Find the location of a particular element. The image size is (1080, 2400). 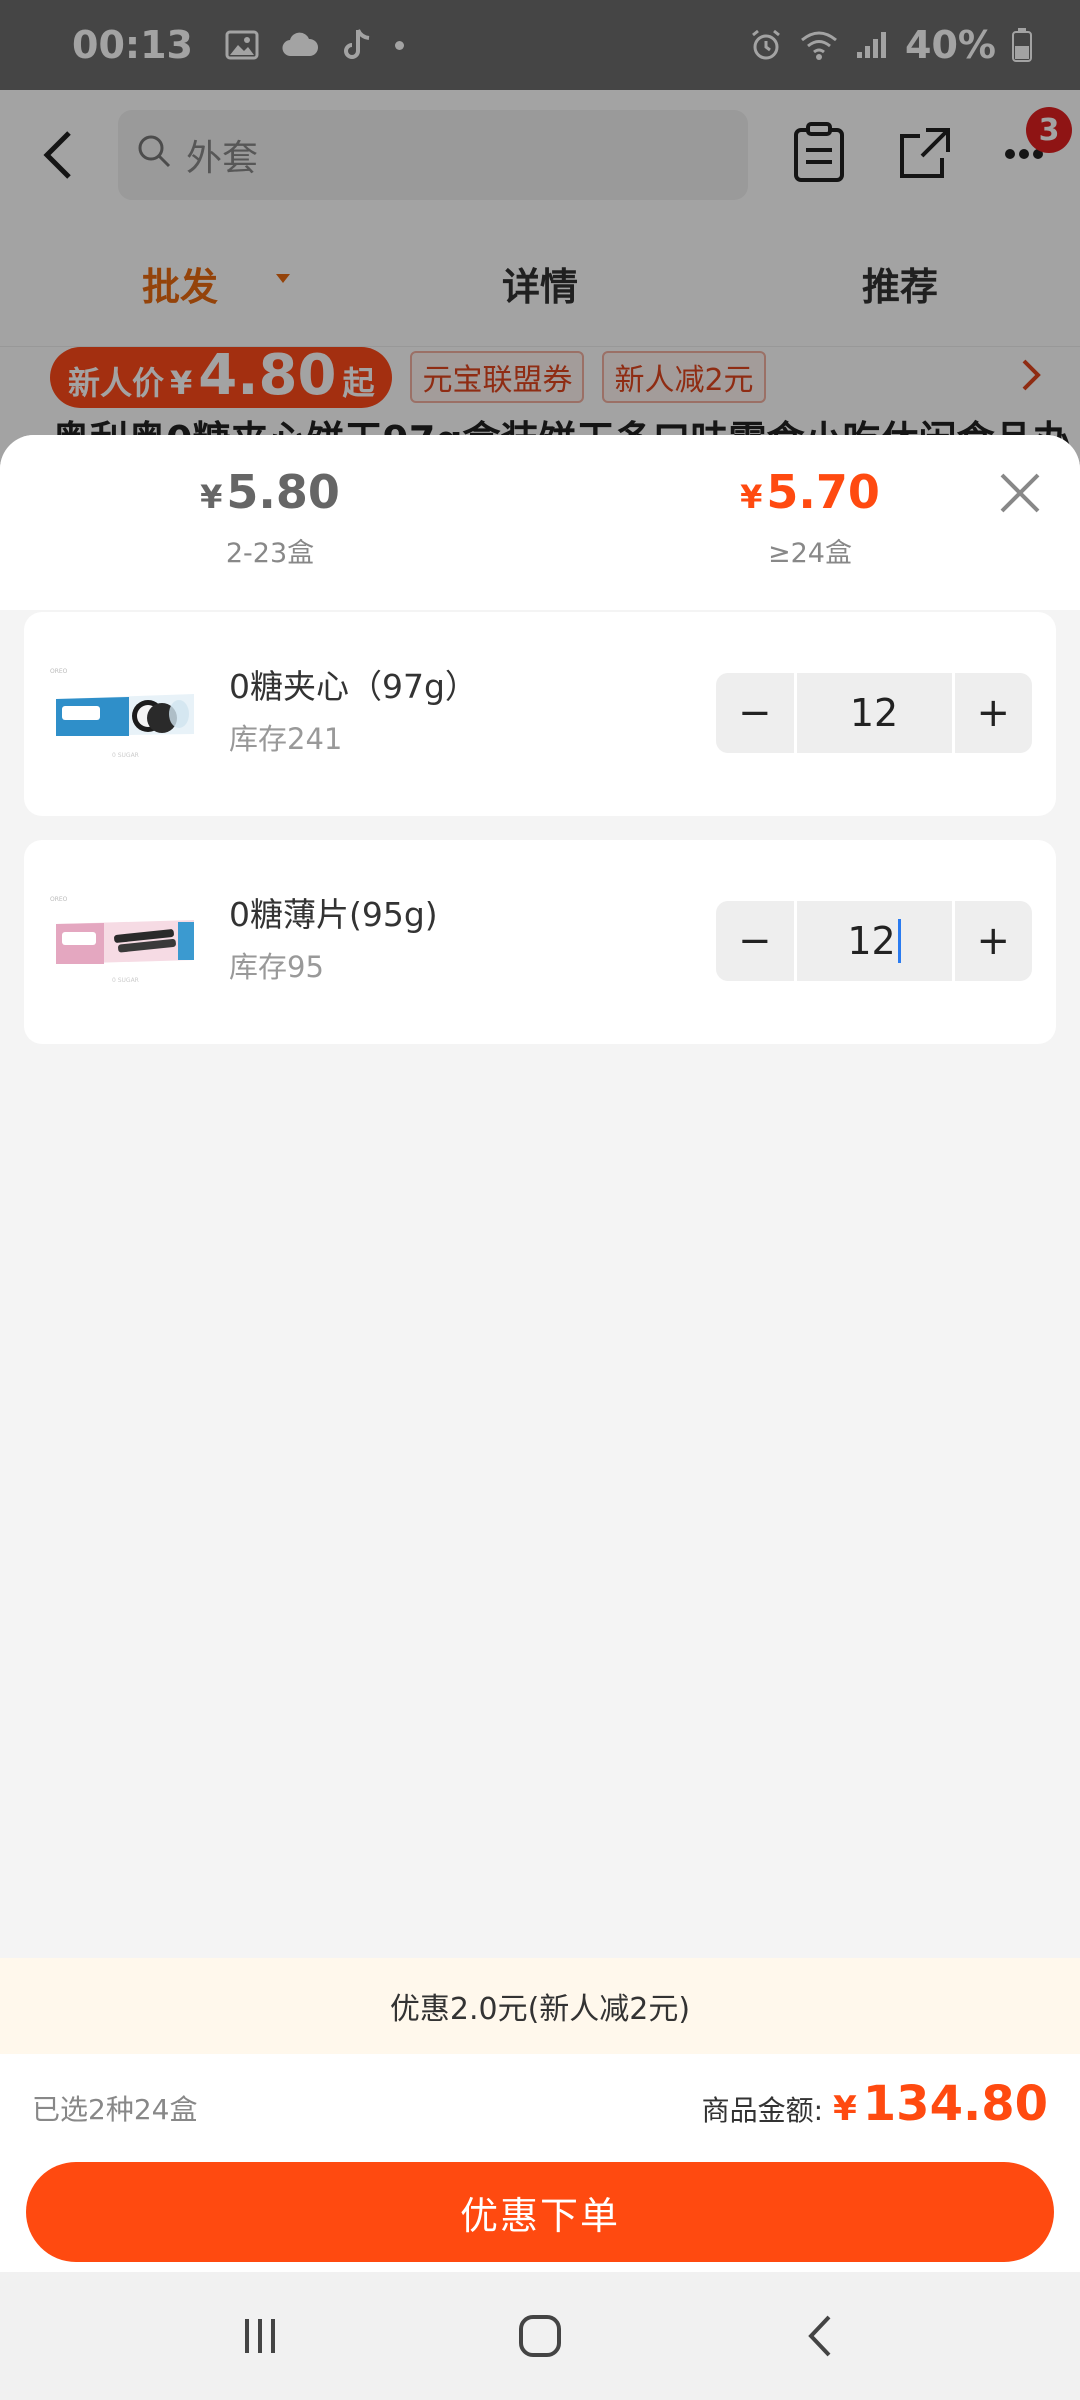

discount-banner: 优惠2.0元(新人减2元) is located at coordinates (540, 2006).